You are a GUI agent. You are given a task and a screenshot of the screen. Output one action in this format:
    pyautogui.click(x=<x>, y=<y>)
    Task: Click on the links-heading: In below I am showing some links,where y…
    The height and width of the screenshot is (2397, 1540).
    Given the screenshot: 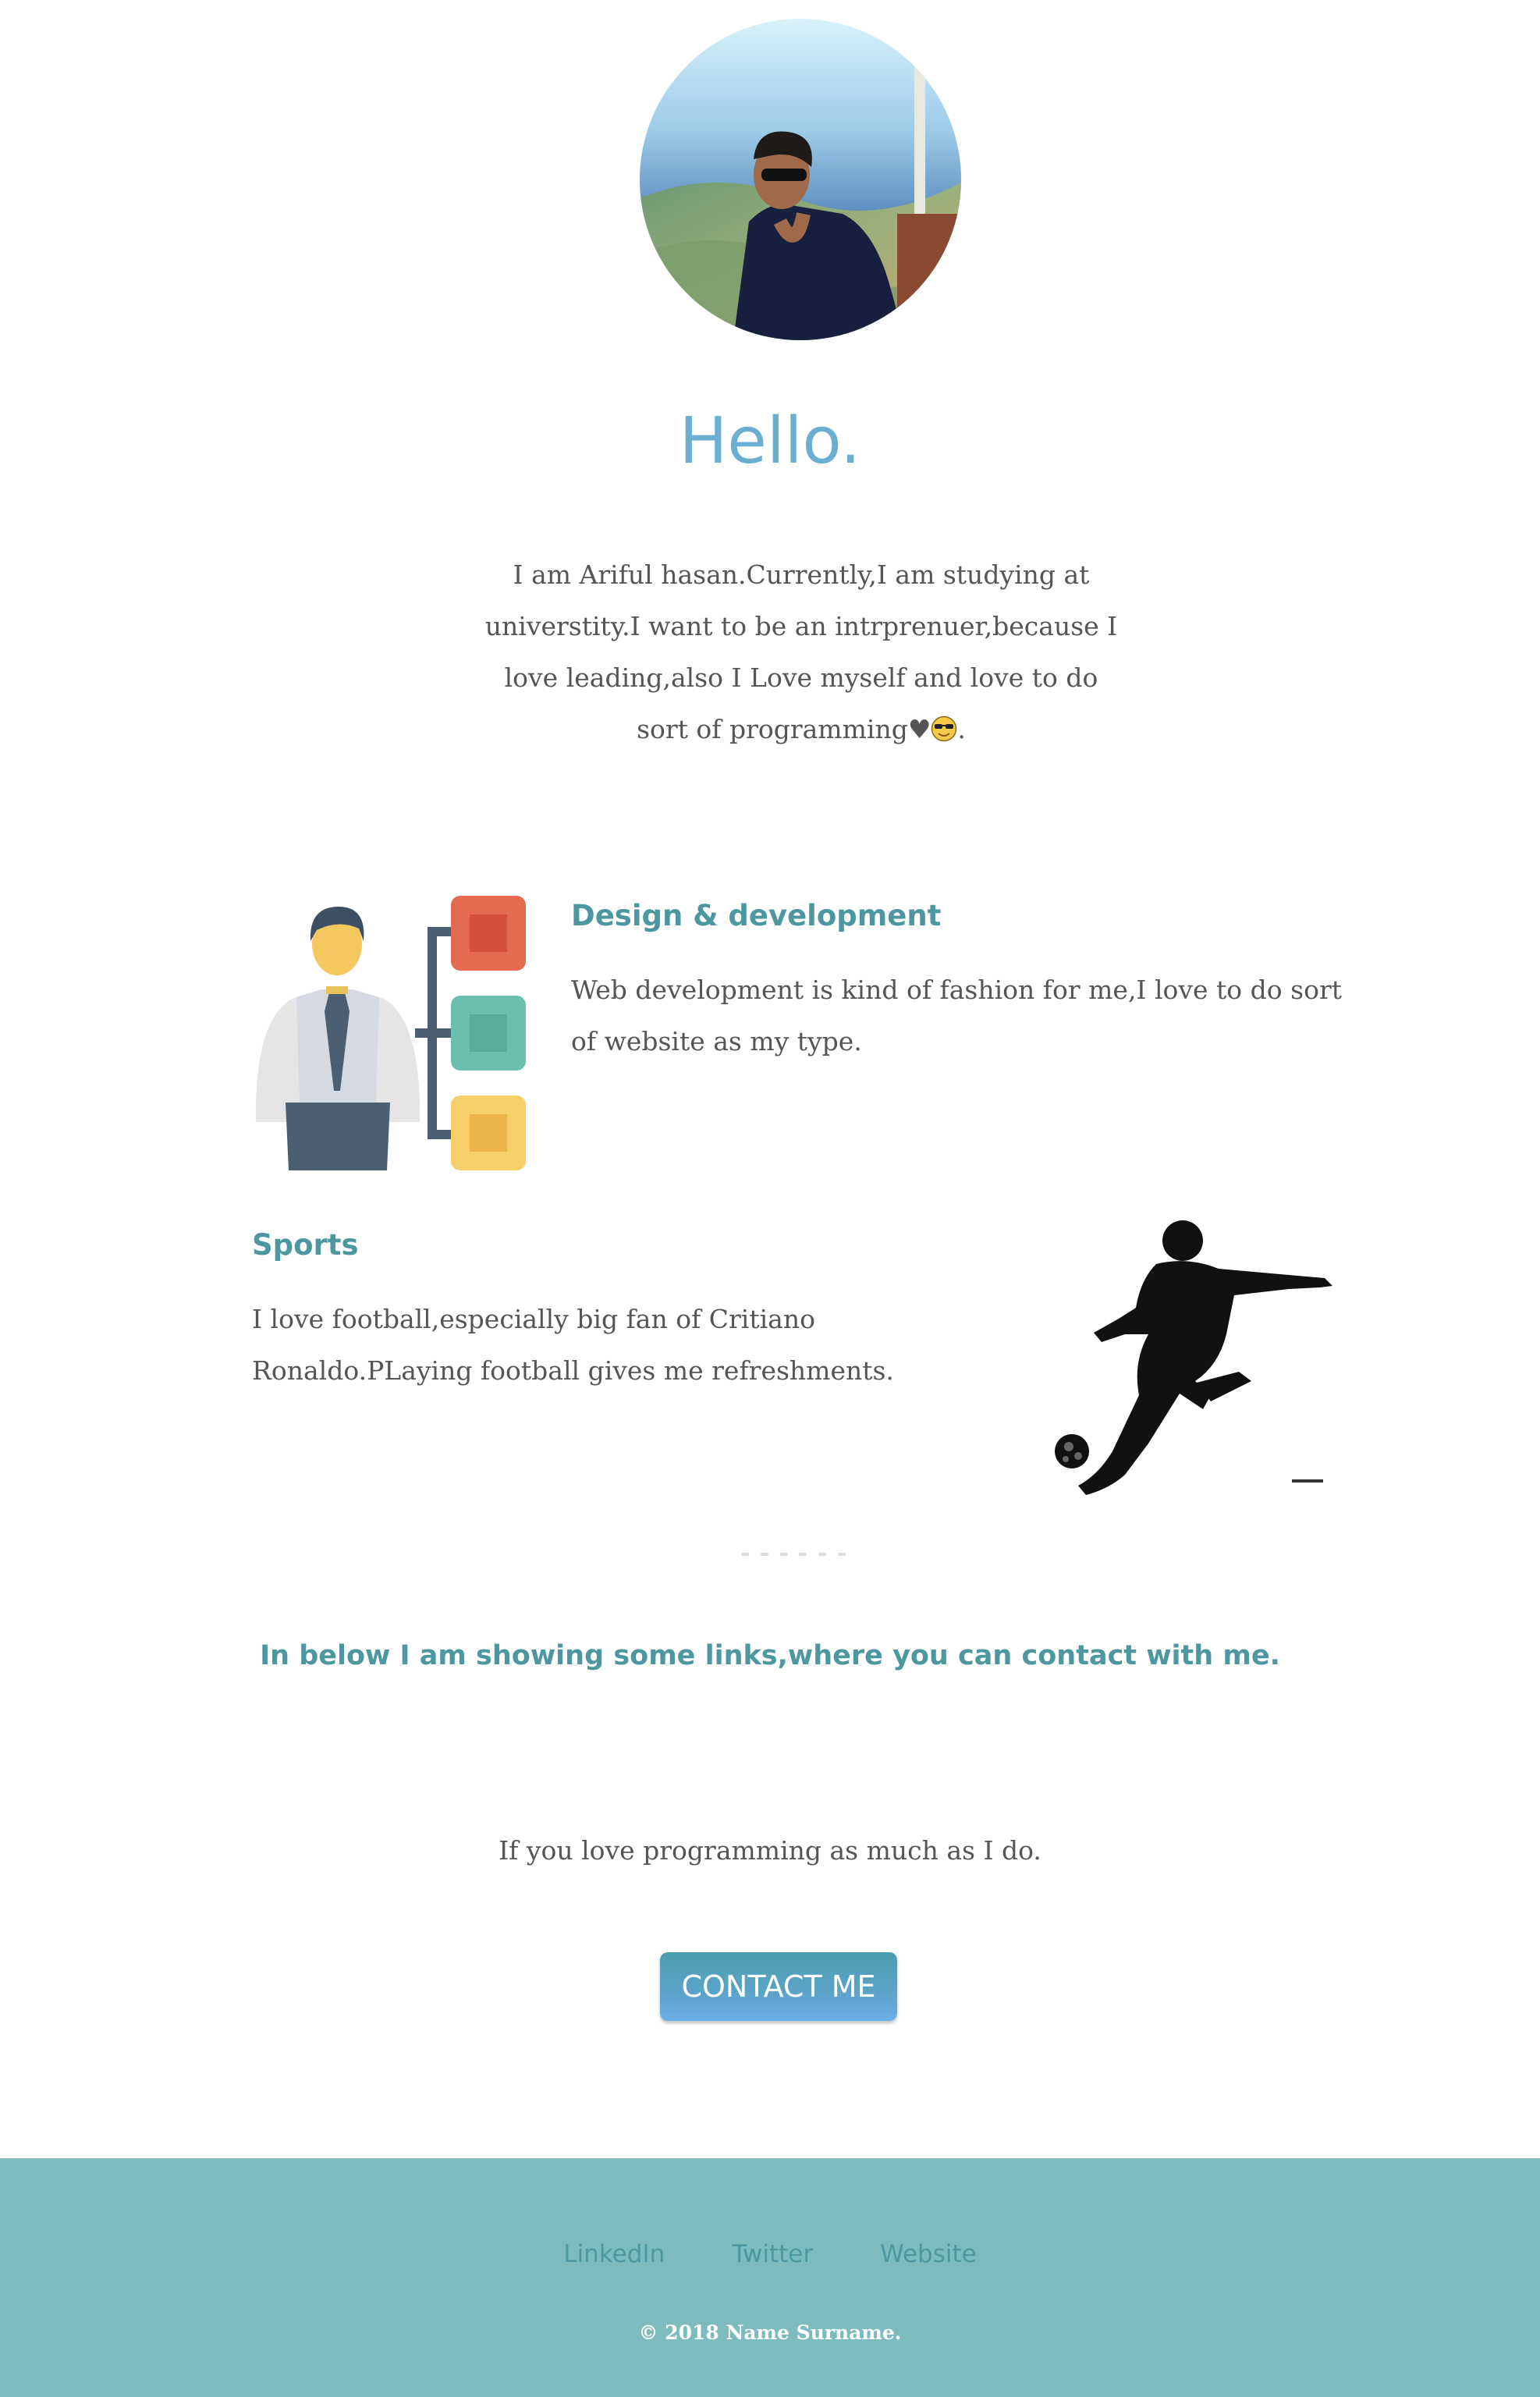 What is the action you would take?
    pyautogui.click(x=770, y=1656)
    